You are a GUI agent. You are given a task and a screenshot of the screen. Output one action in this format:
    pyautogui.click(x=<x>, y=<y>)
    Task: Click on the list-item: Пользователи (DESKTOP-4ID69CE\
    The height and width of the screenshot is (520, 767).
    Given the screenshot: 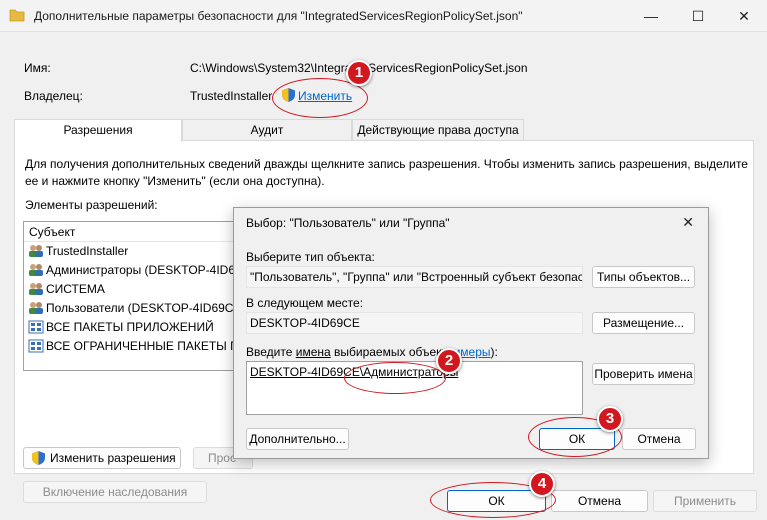 What is the action you would take?
    pyautogui.click(x=138, y=308)
    